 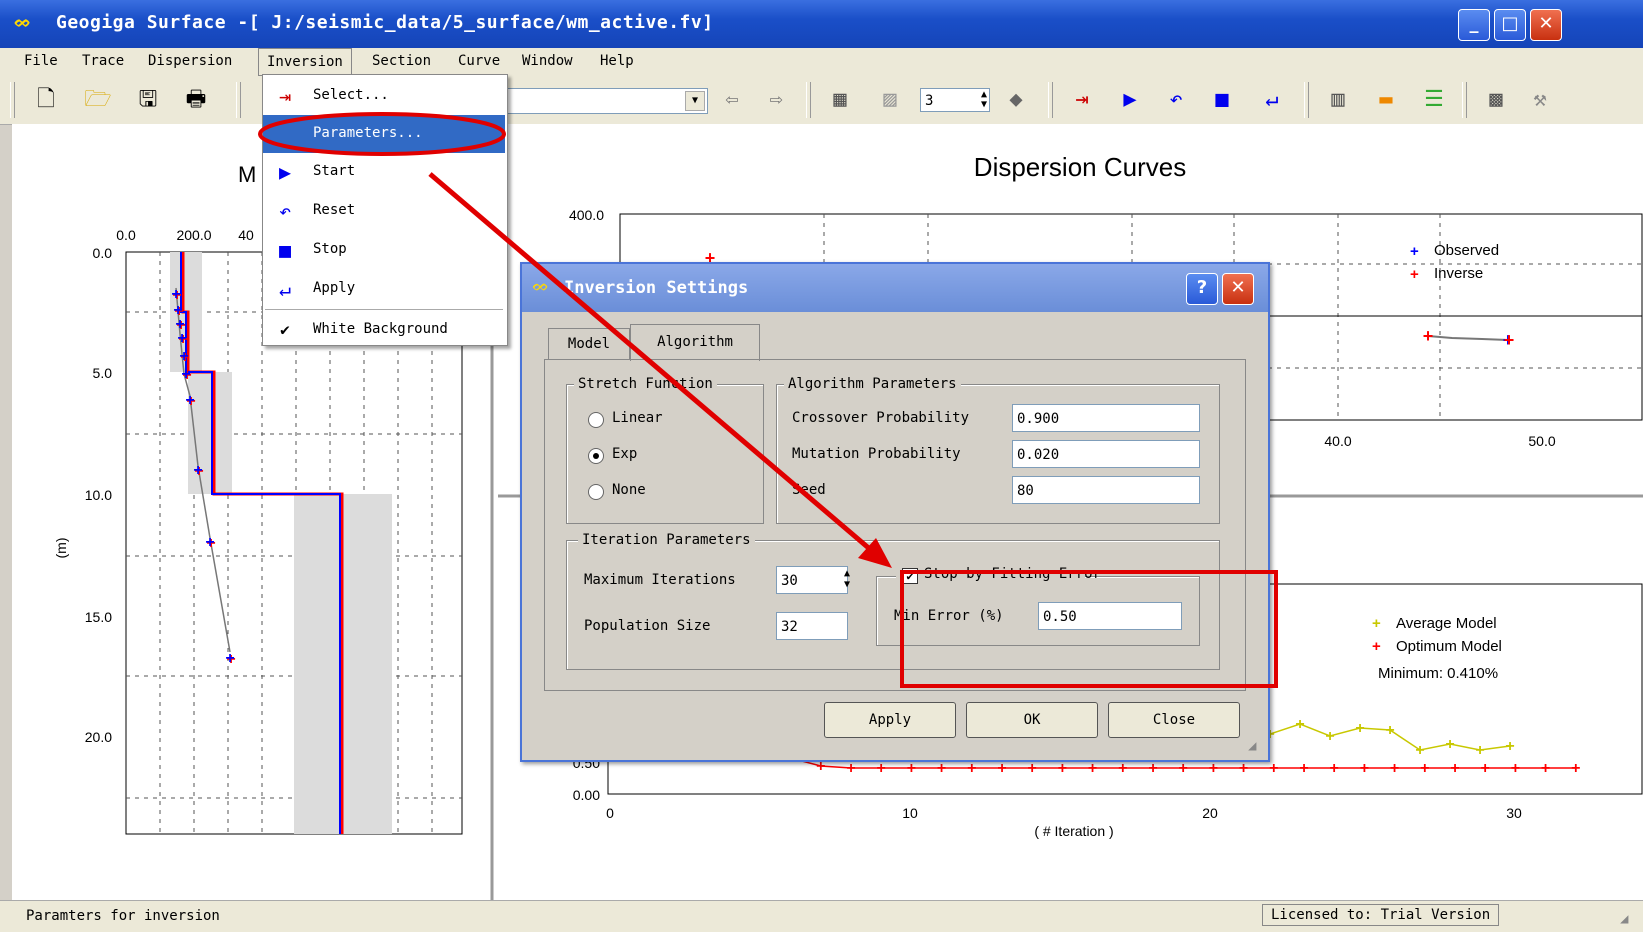 I want to click on highlight-ellipse, so click(x=382, y=134).